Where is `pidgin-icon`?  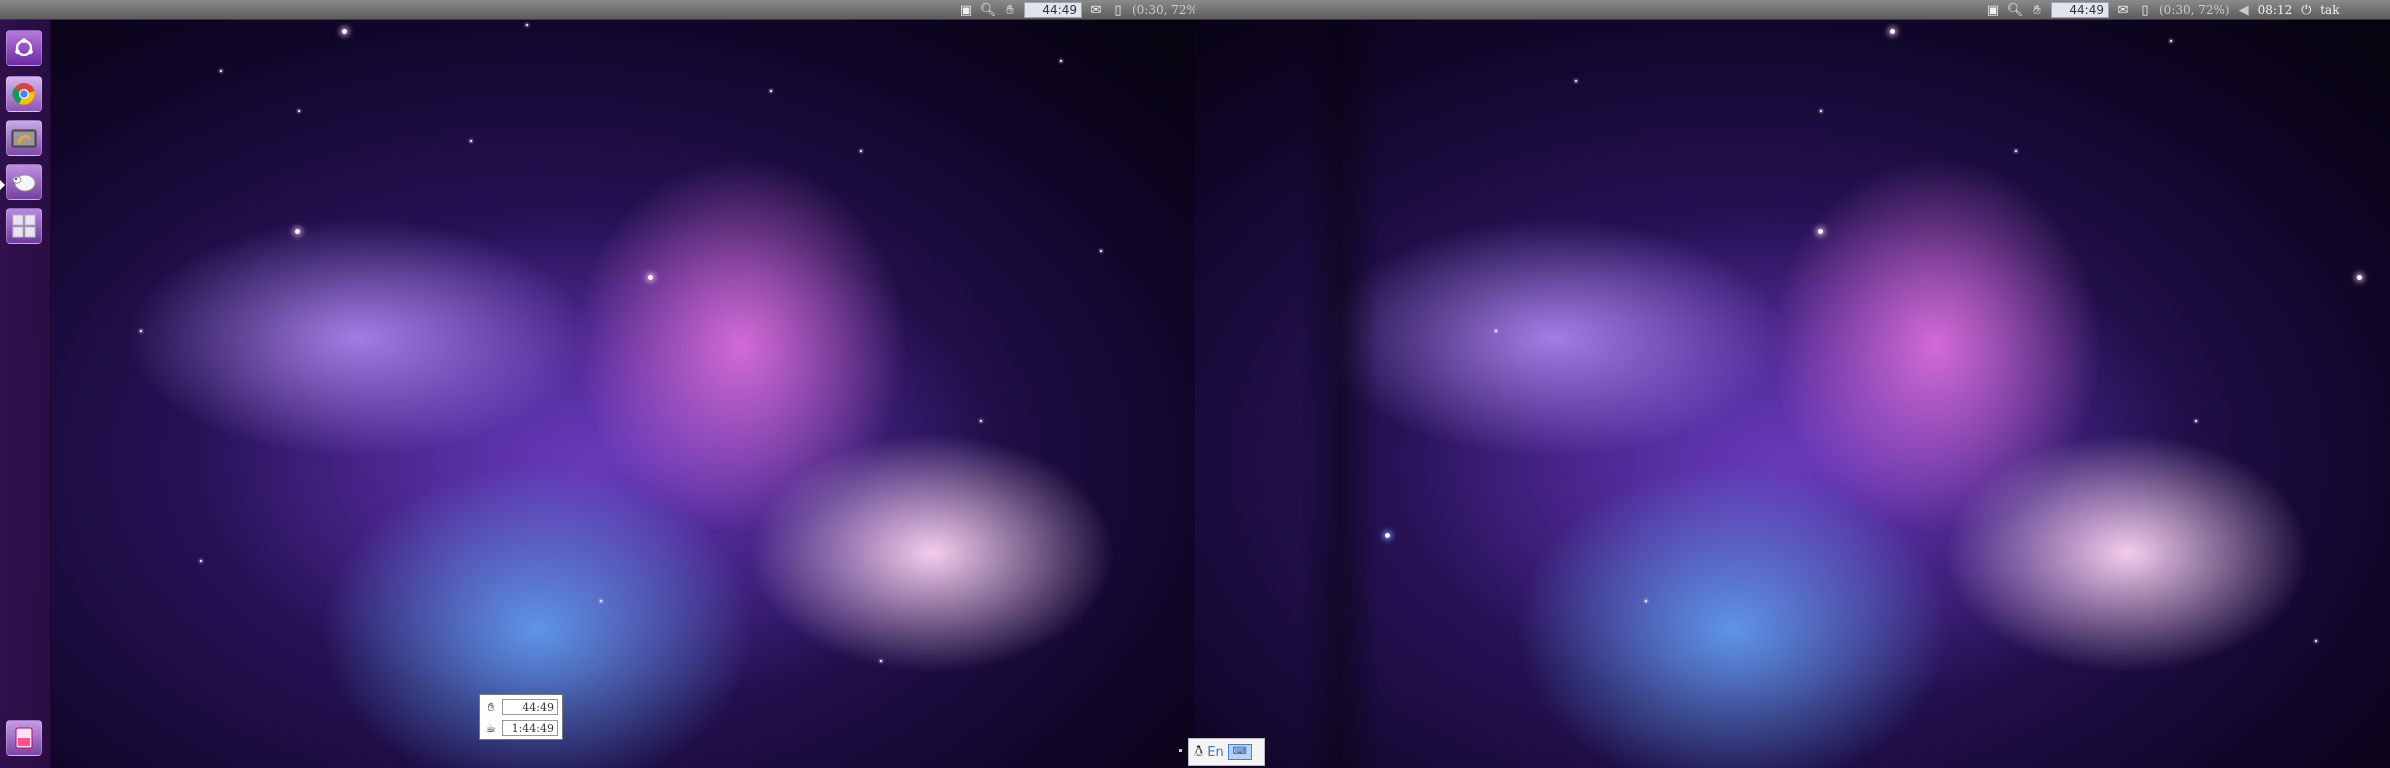 pidgin-icon is located at coordinates (24, 182).